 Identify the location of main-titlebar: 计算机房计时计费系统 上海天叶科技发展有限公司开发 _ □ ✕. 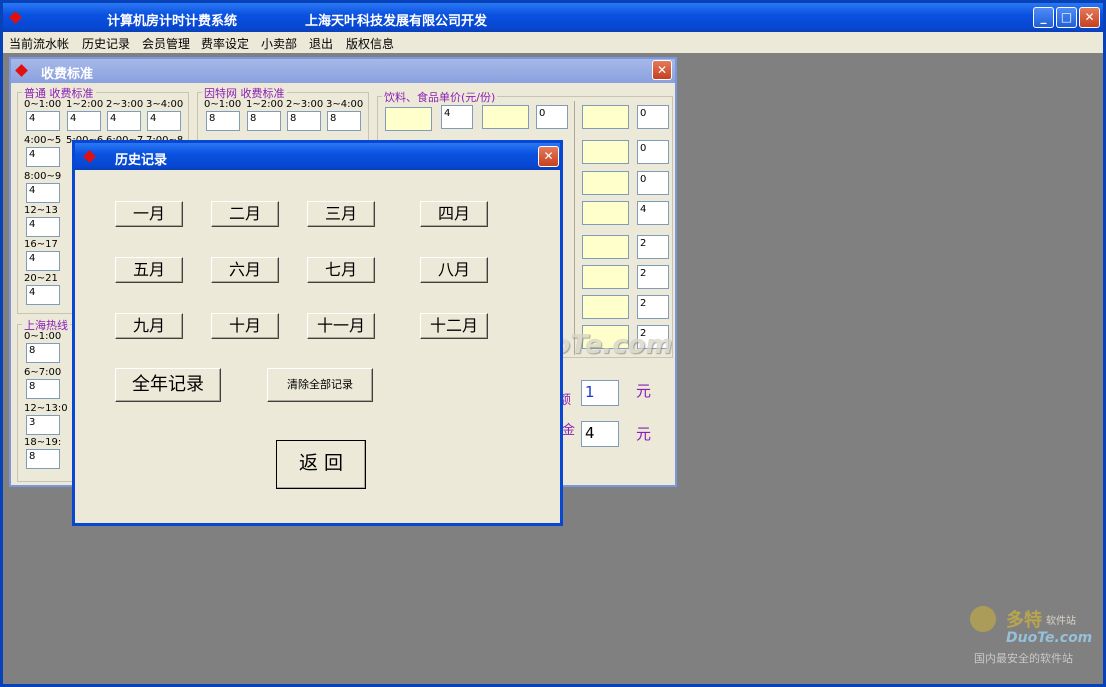
(553, 17).